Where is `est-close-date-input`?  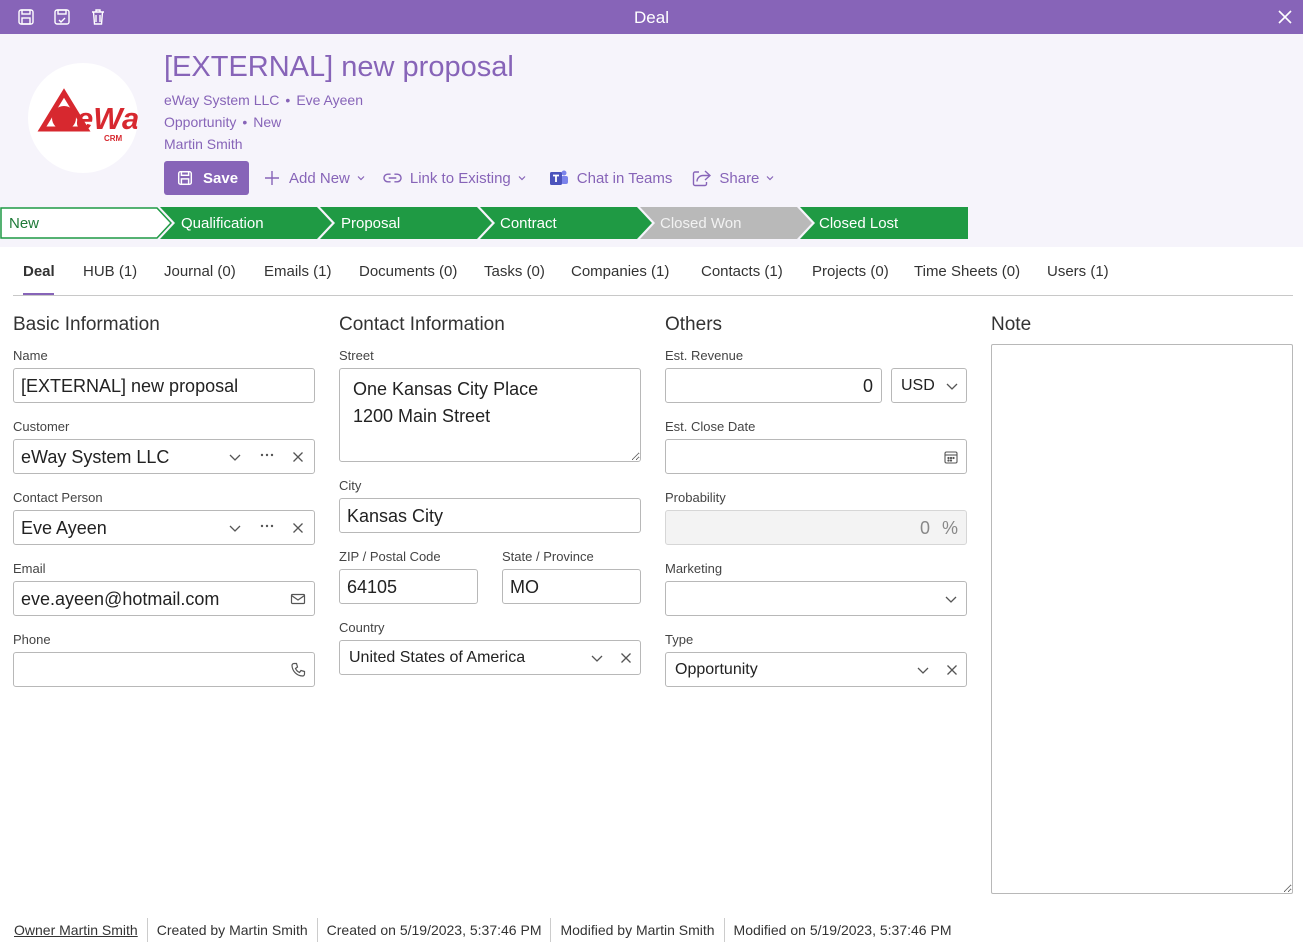 est-close-date-input is located at coordinates (816, 456).